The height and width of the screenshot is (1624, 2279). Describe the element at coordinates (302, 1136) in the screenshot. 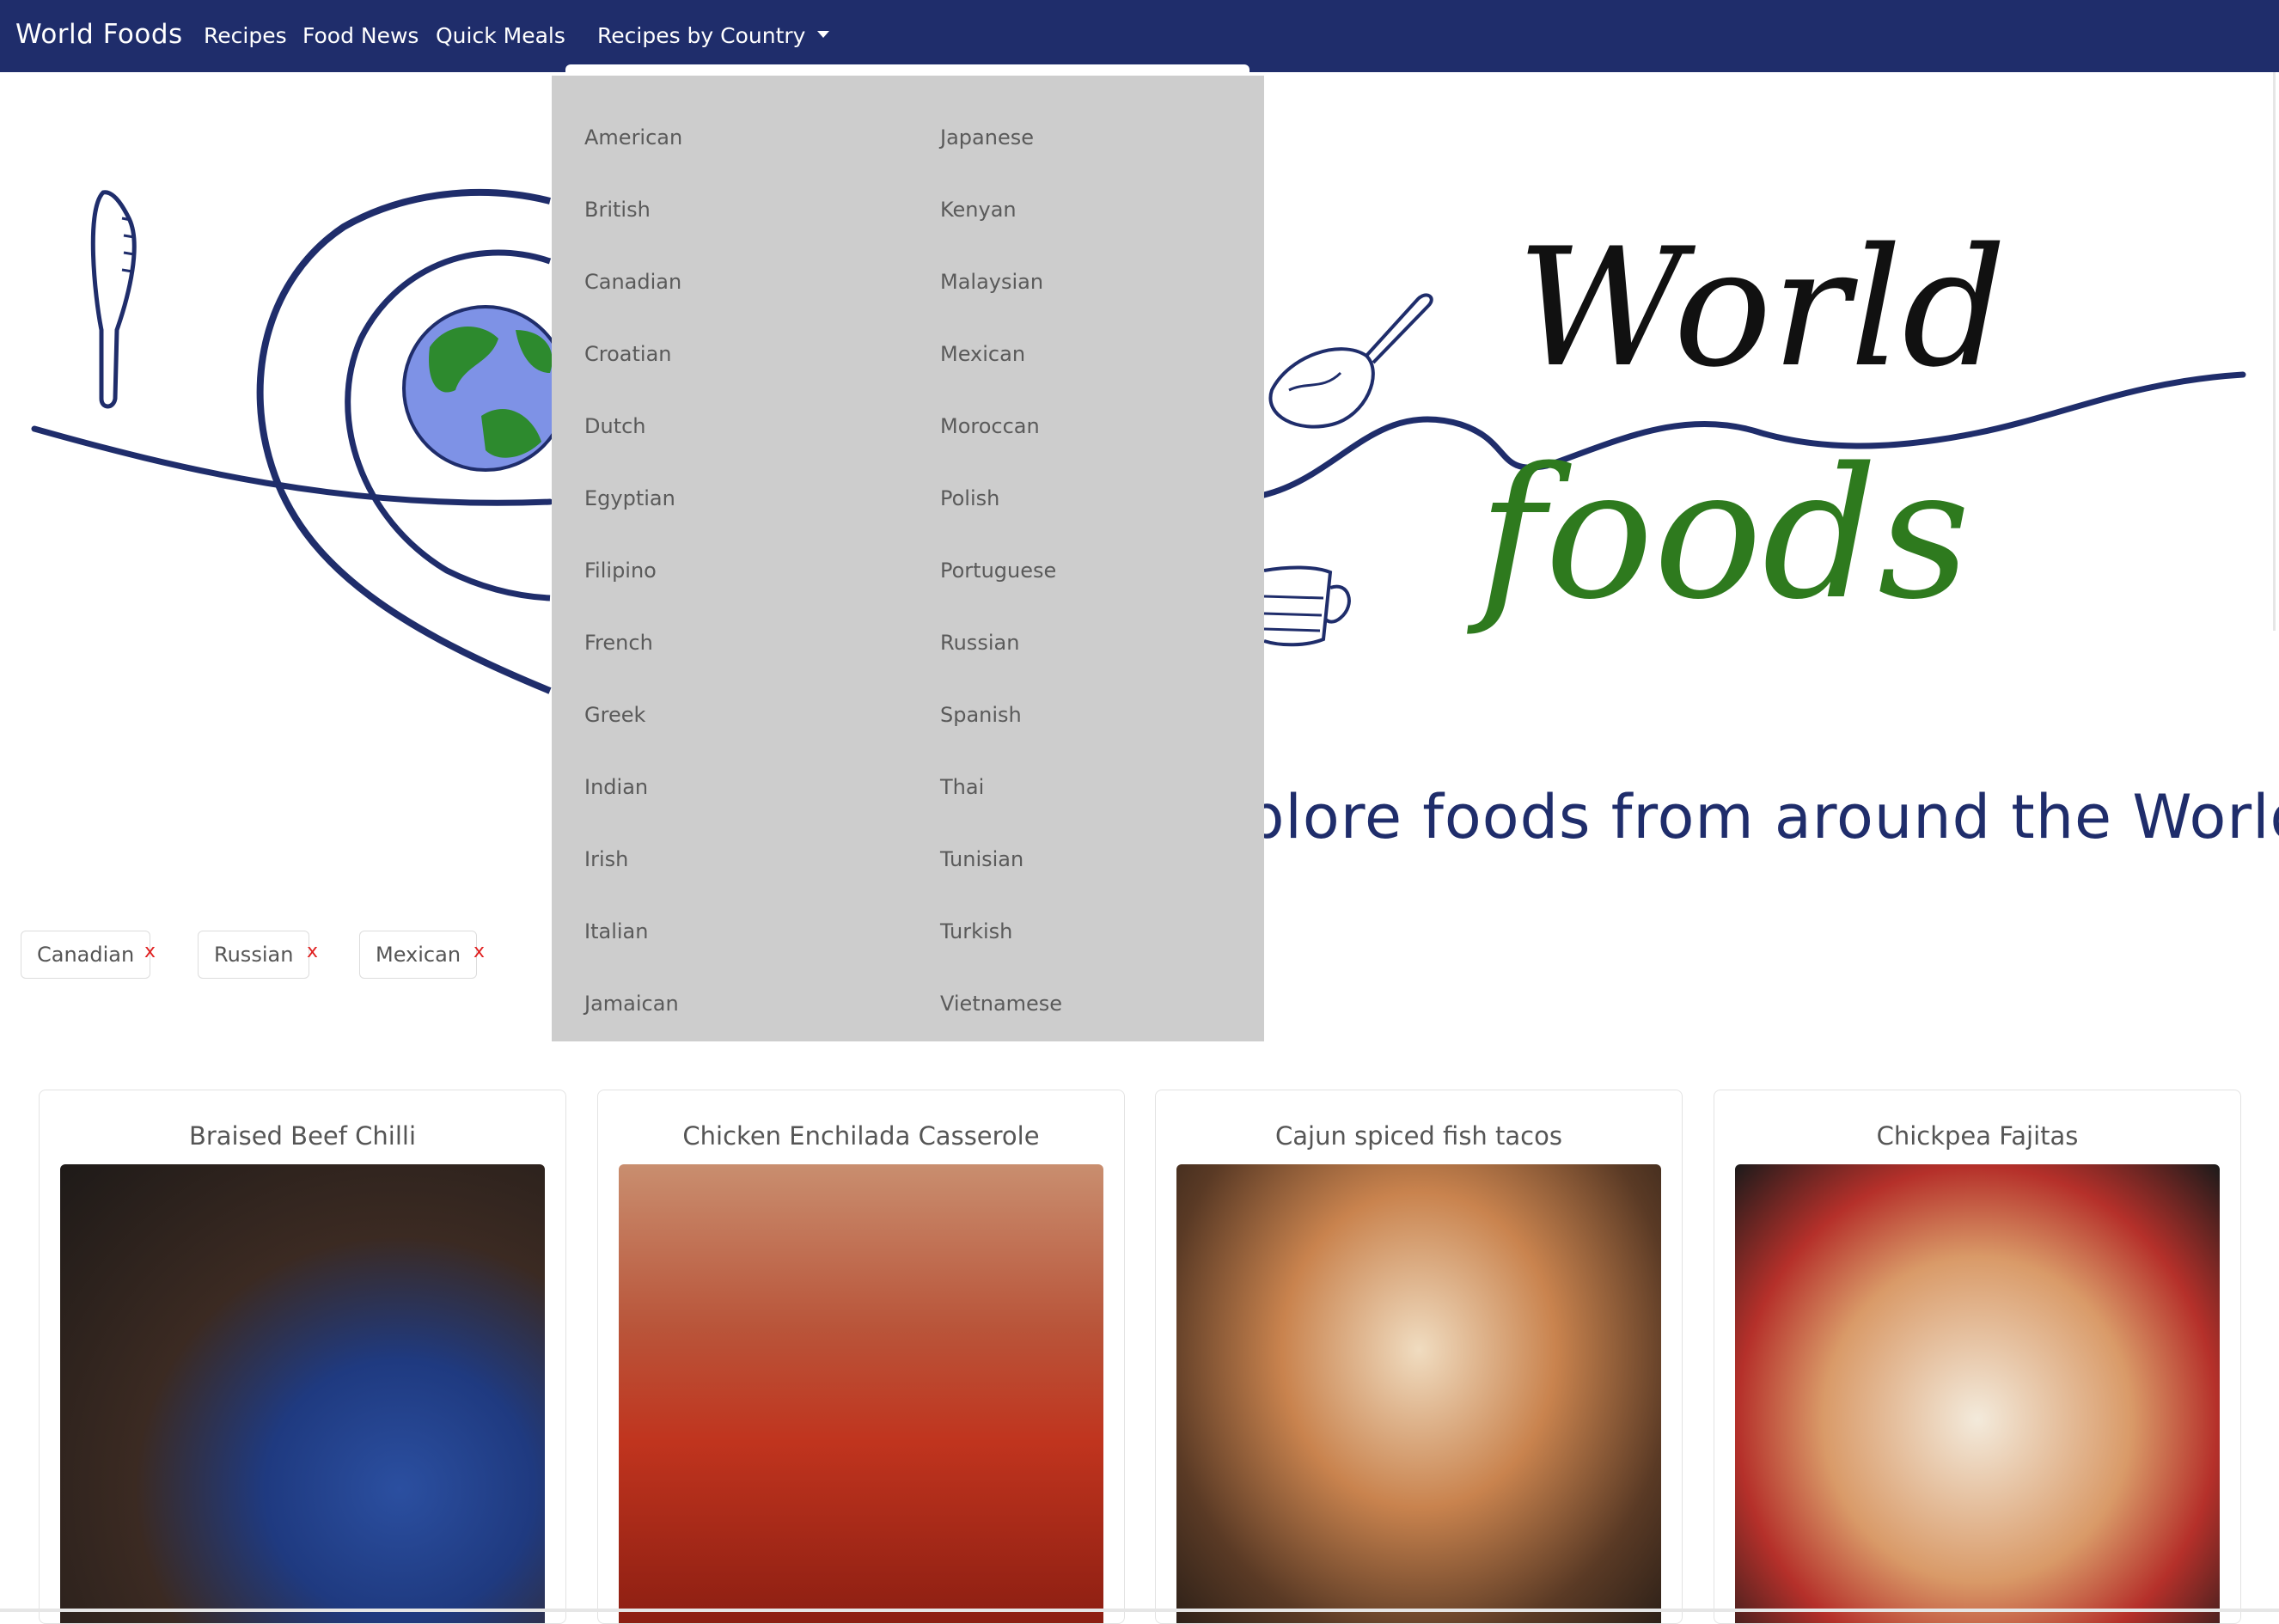

I see `recipe-title: Braised Beef Chilli` at that location.